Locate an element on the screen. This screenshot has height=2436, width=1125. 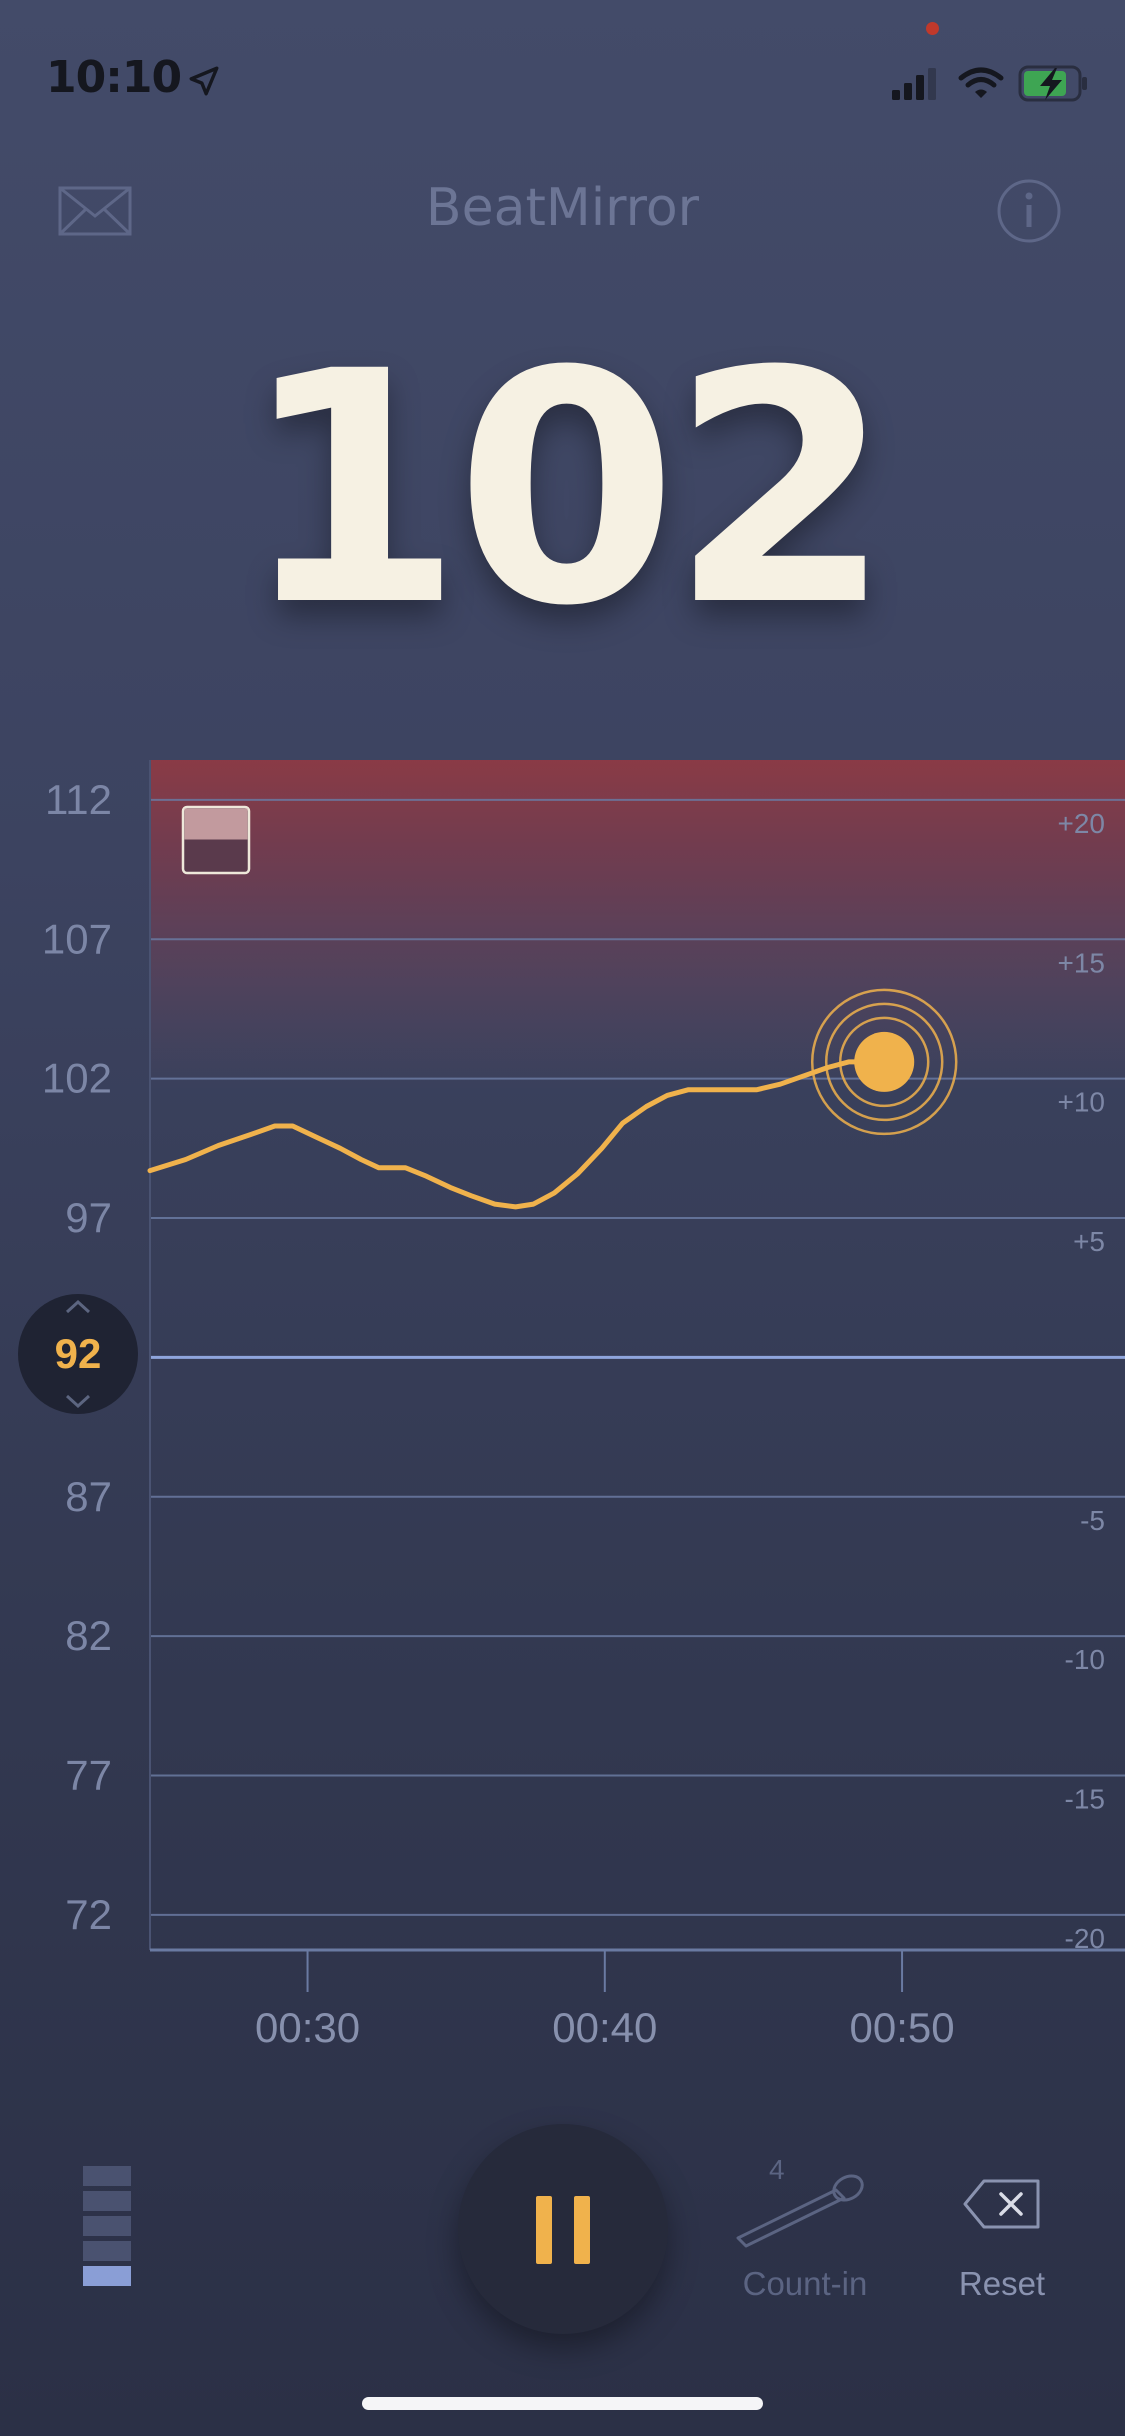
battery-charging-icon is located at coordinates (1052, 83).